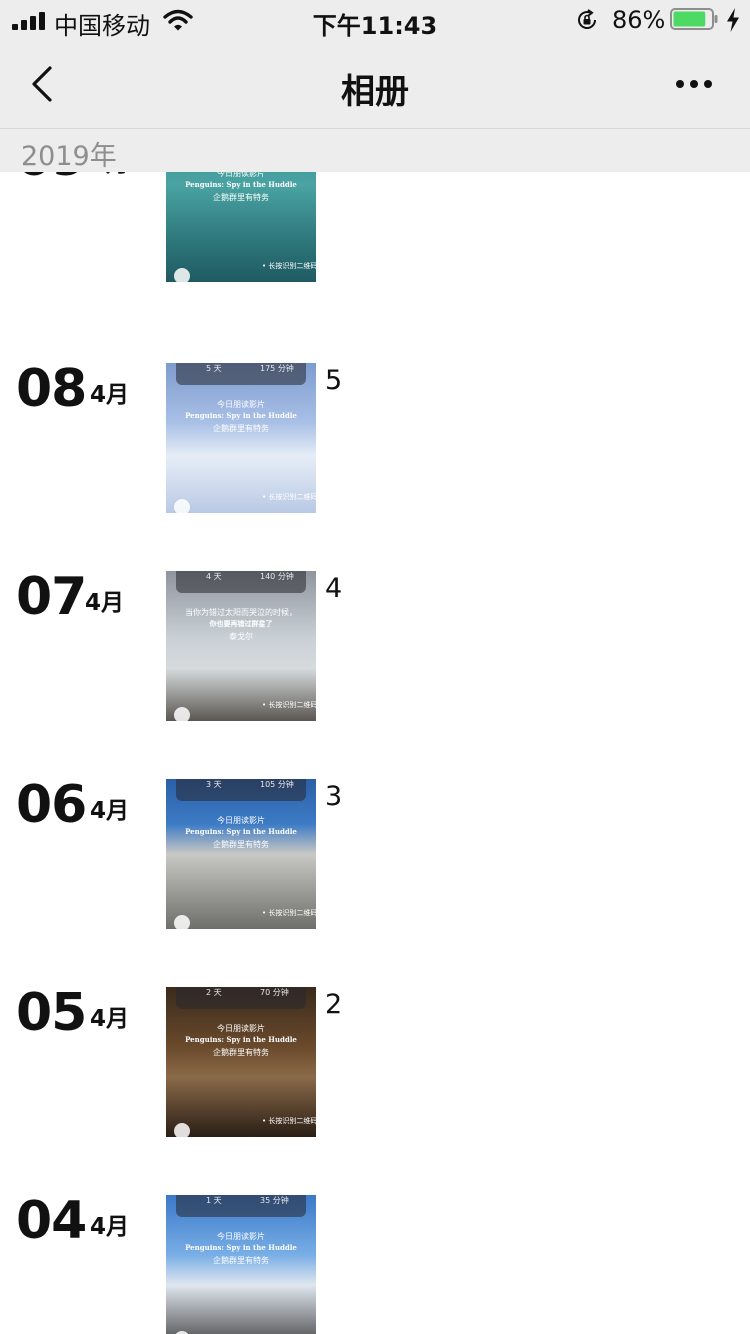  Describe the element at coordinates (375, 150) in the screenshot. I see `year-section-header: 2019年` at that location.